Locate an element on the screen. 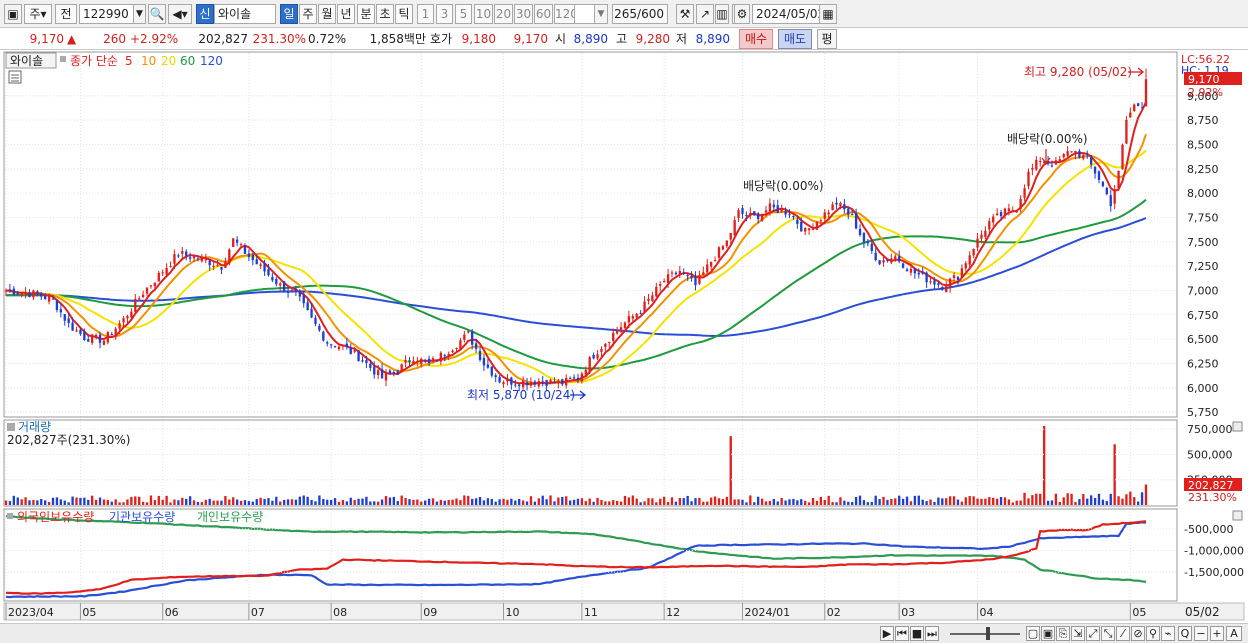 Image resolution: width=1248 pixels, height=643 pixels. sell-button: 매도 is located at coordinates (795, 39).